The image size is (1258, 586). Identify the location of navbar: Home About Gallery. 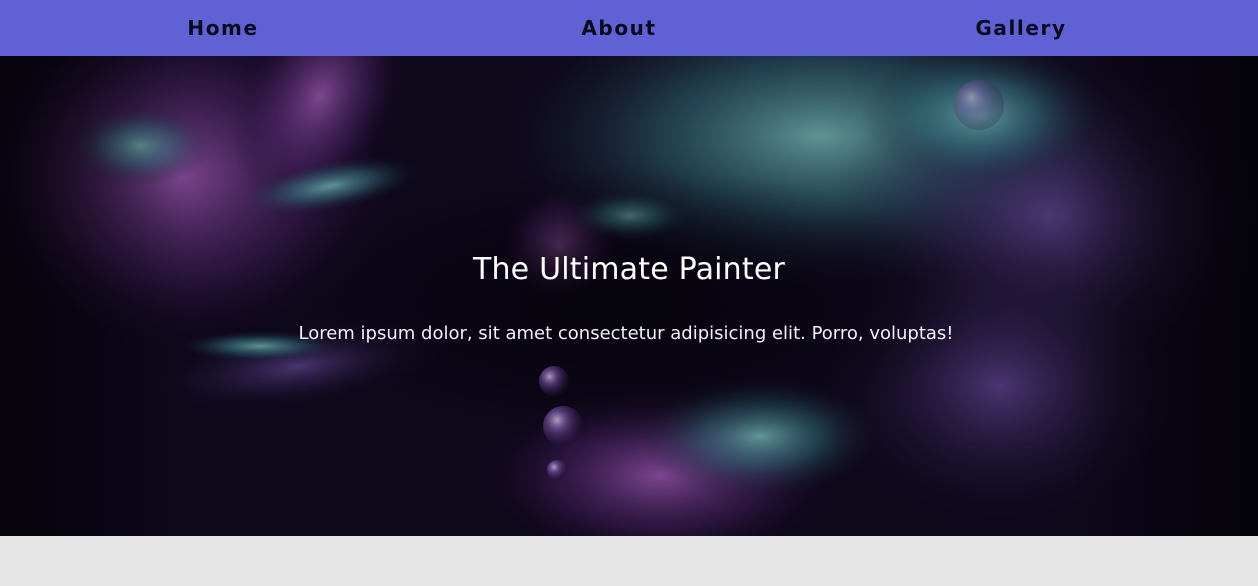
(629, 28).